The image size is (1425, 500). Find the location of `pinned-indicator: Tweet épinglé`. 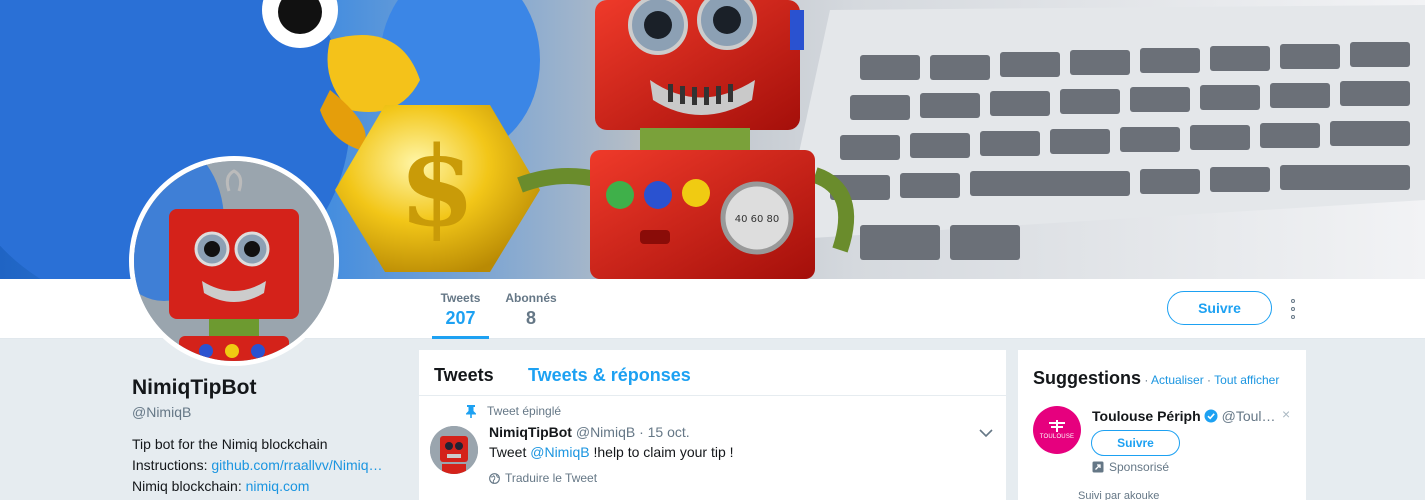

pinned-indicator: Tweet épinglé is located at coordinates (513, 411).